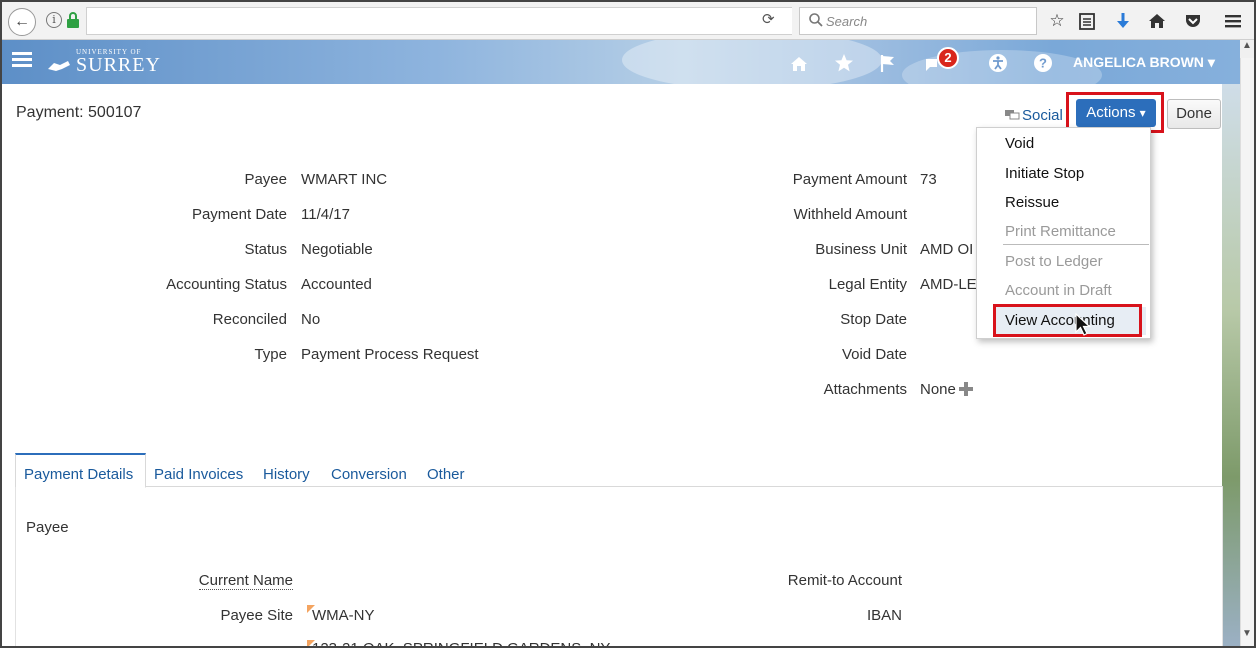 This screenshot has width=1256, height=648. What do you see at coordinates (874, 354) in the screenshot?
I see `field-label: Void Date` at bounding box center [874, 354].